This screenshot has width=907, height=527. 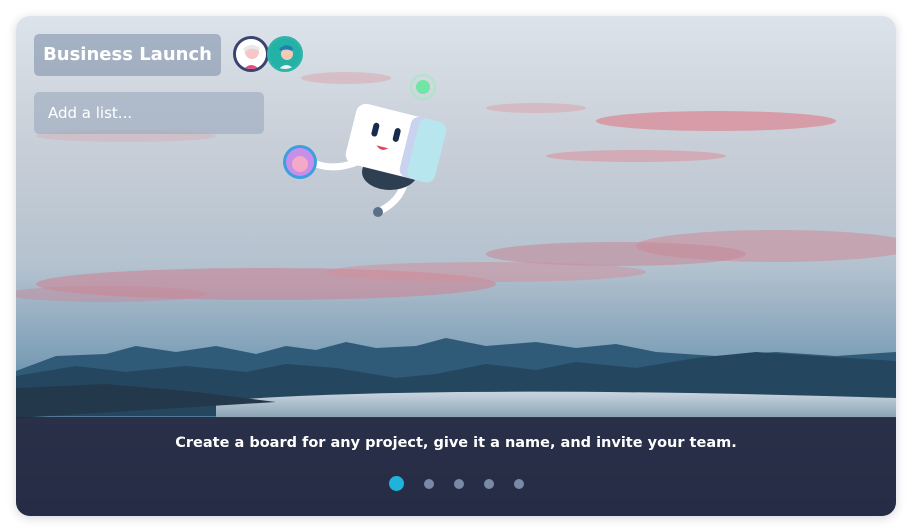 I want to click on board-title-button: Business Launch, so click(x=127, y=55).